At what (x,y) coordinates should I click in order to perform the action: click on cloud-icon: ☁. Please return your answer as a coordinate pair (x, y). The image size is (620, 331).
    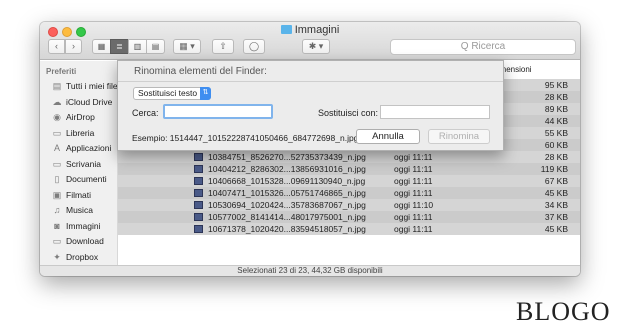
    Looking at the image, I should click on (57, 101).